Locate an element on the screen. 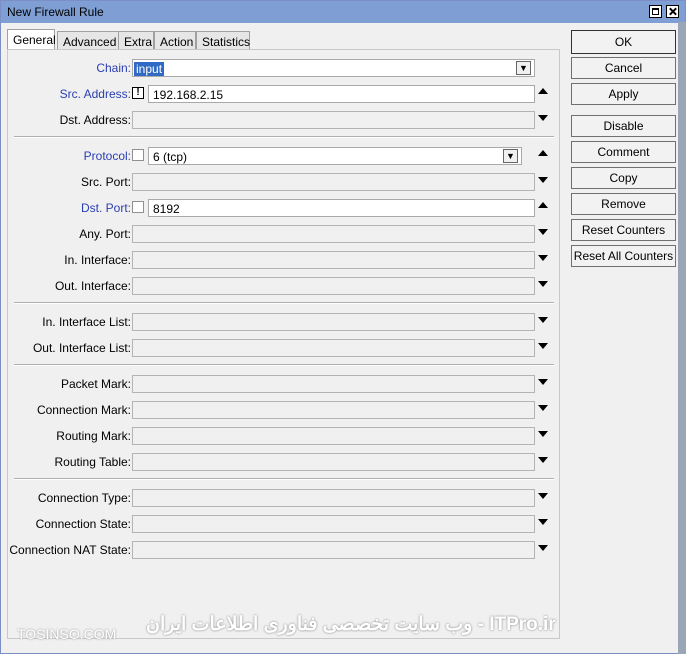 Image resolution: width=686 pixels, height=654 pixels. connection-state-row: Connection State: is located at coordinates (284, 524).